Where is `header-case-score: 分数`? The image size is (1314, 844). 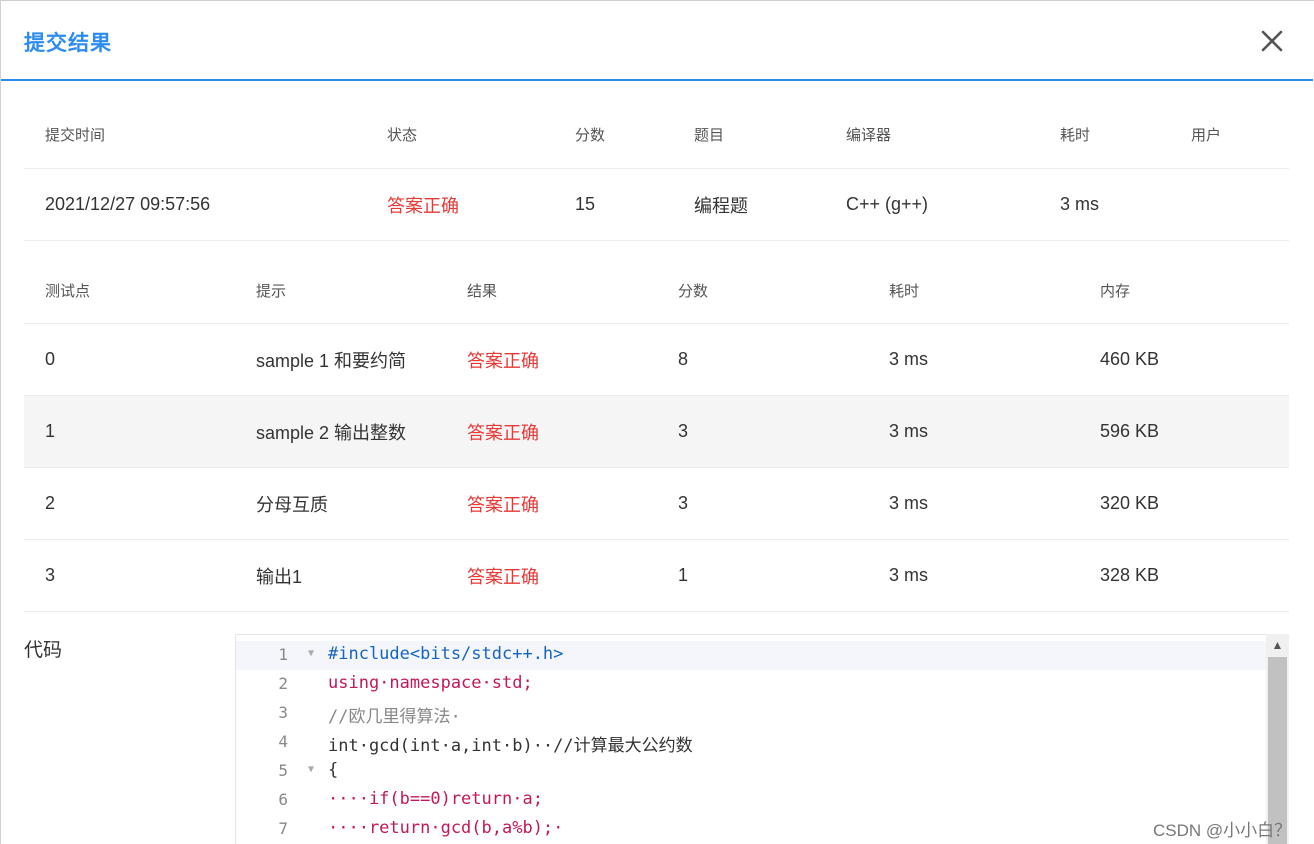
header-case-score: 分数 is located at coordinates (693, 291).